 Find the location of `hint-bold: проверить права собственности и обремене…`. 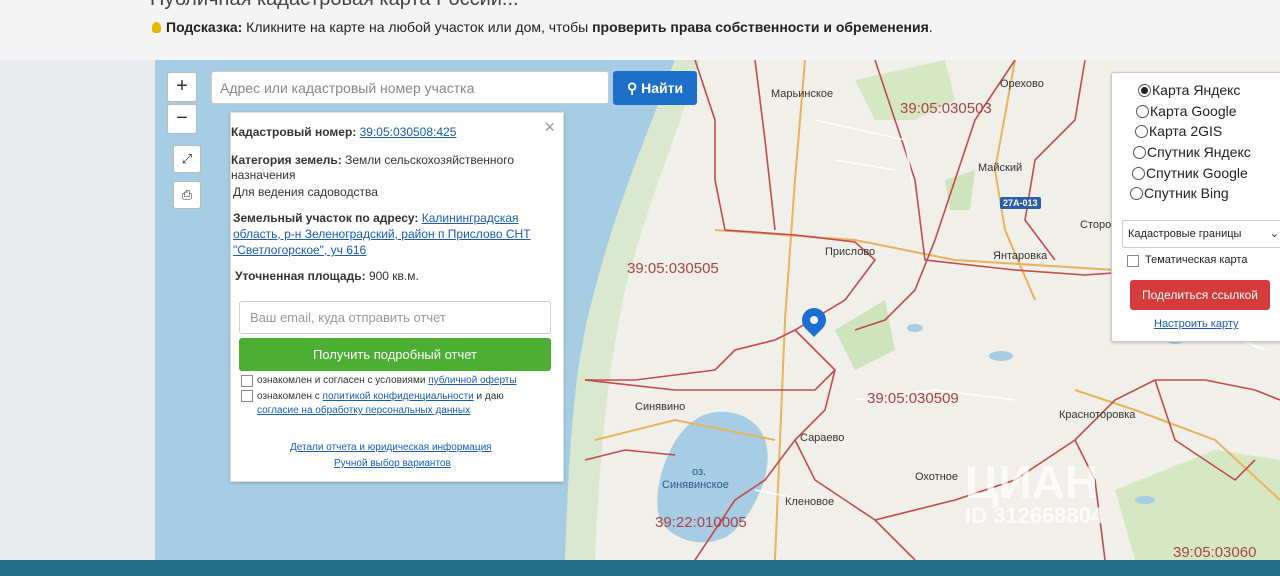

hint-bold: проверить права собственности и обремене… is located at coordinates (760, 27).